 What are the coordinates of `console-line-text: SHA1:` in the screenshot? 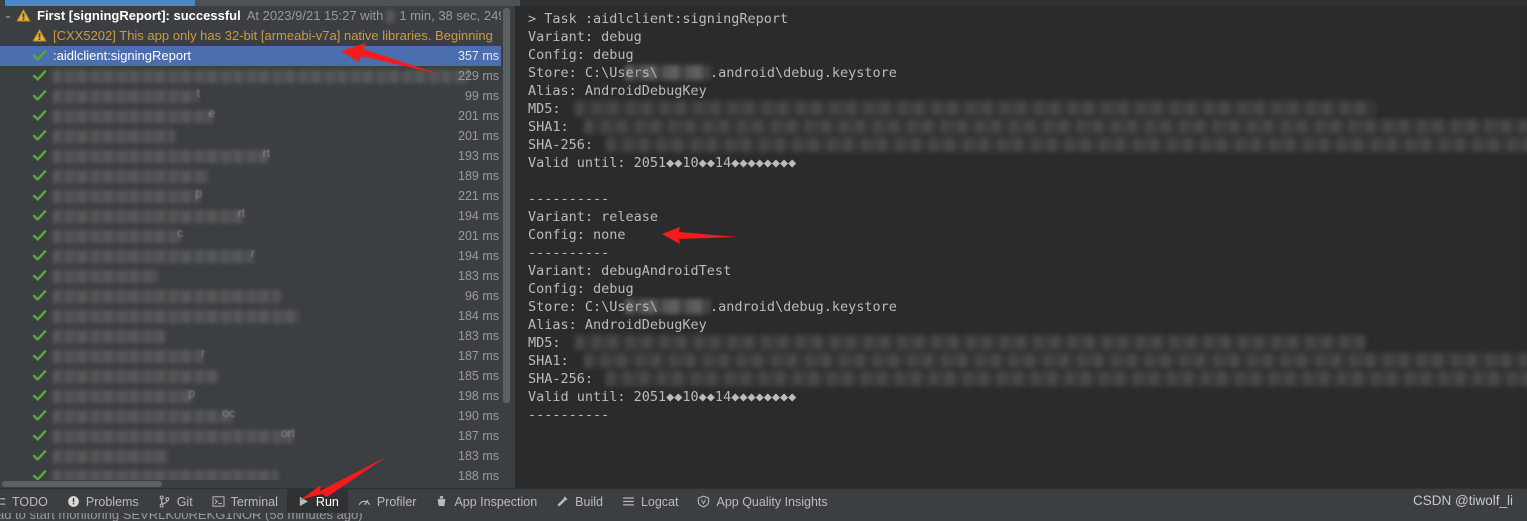 It's located at (552, 127).